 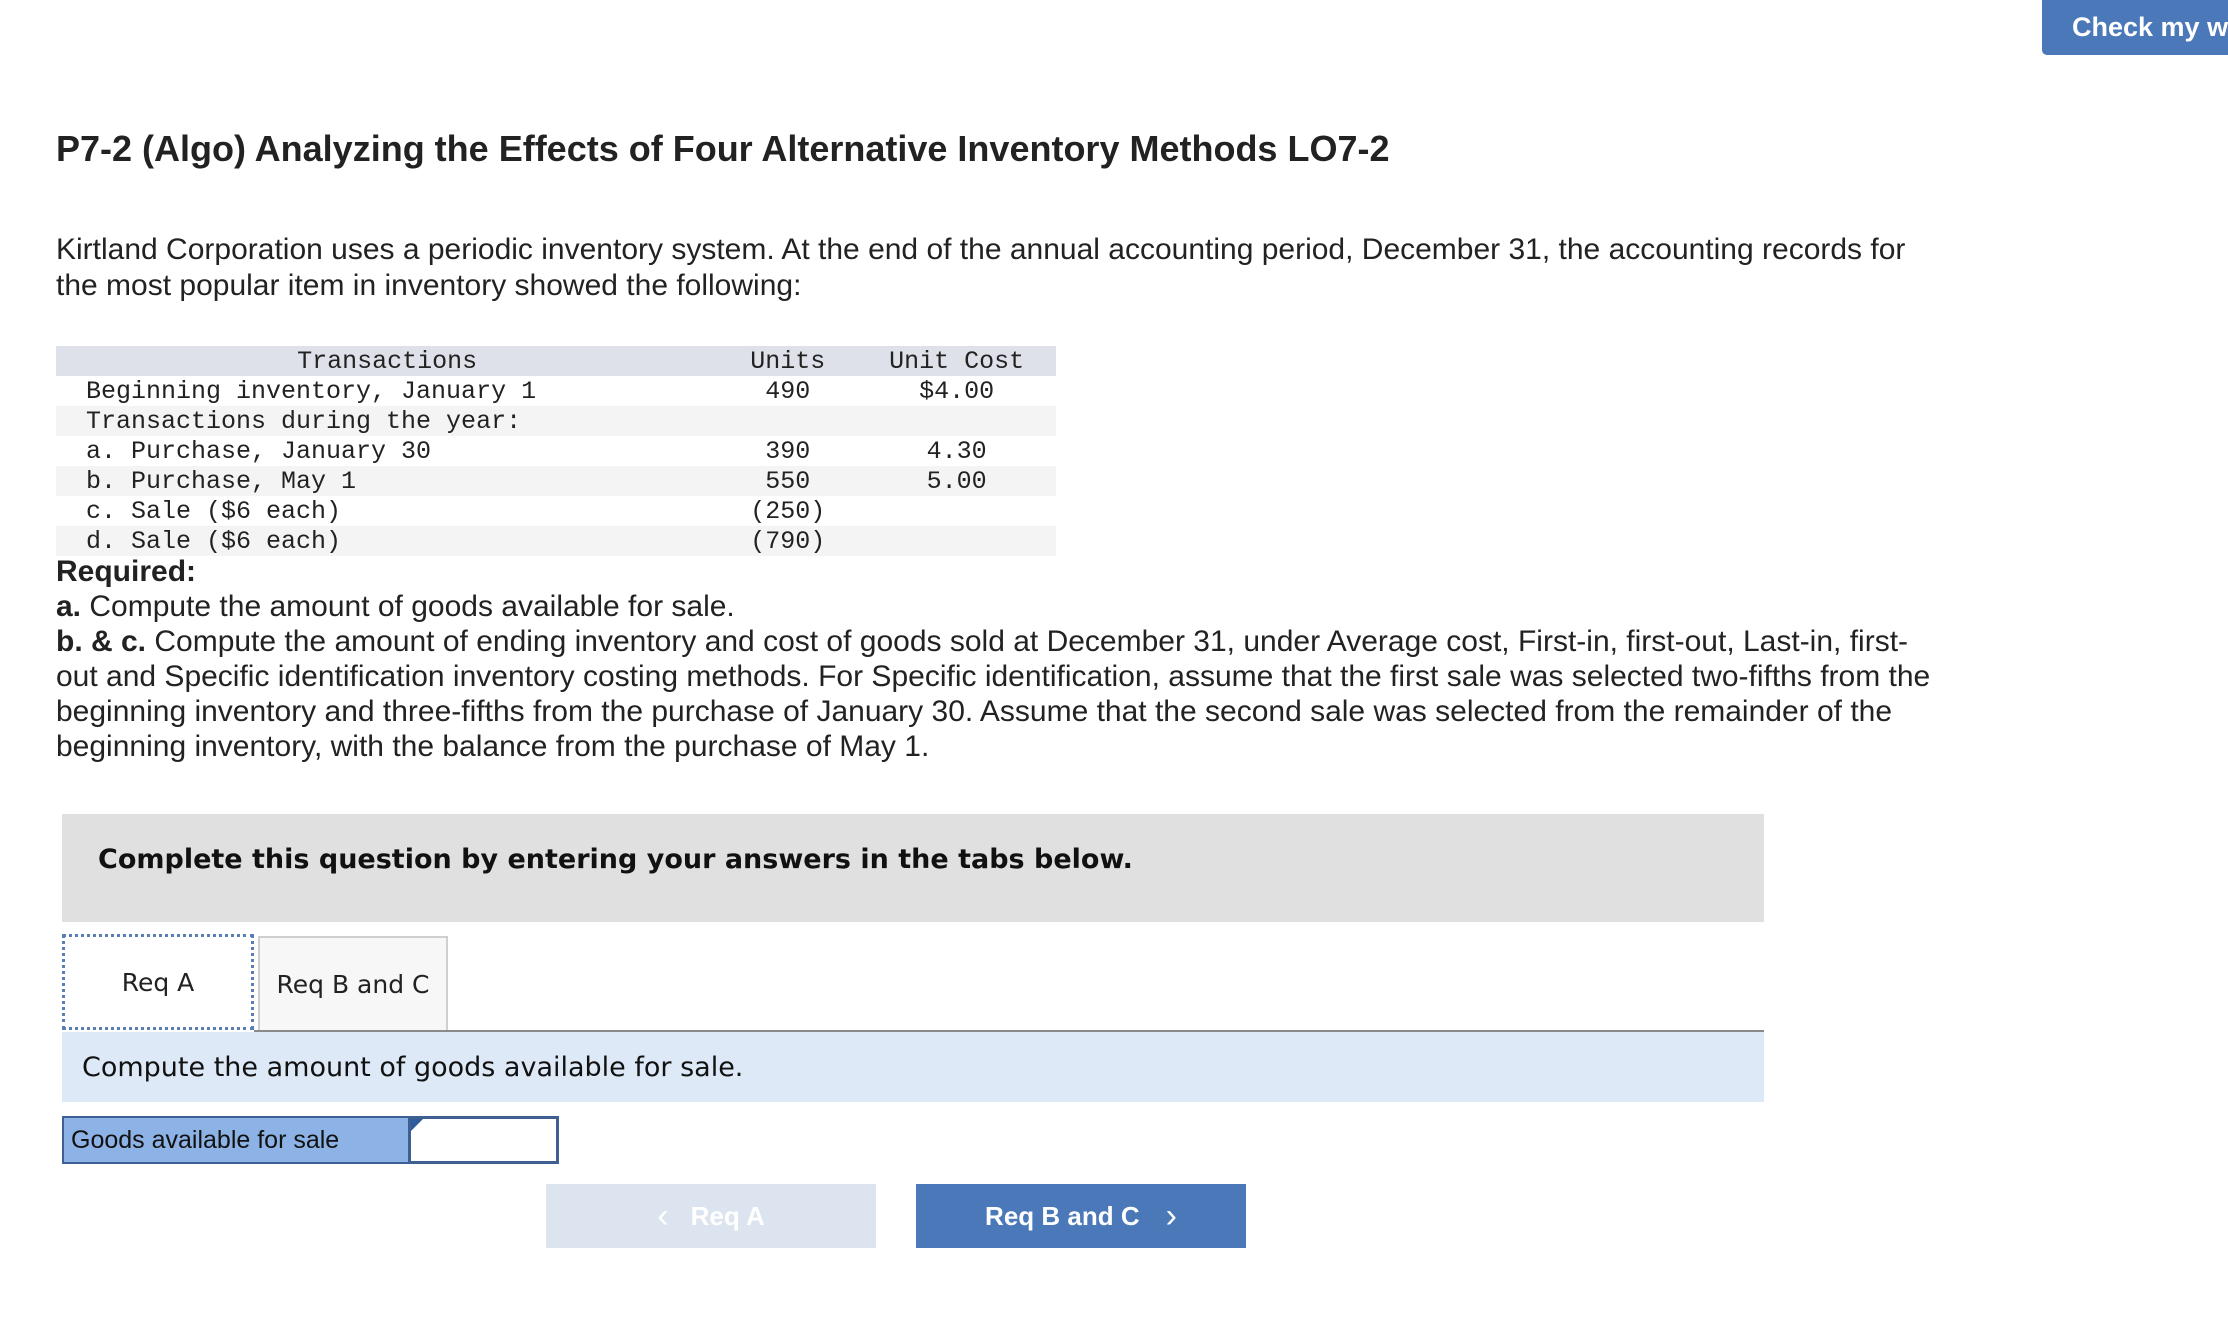 I want to click on tab-req-a: Req A, so click(x=158, y=982).